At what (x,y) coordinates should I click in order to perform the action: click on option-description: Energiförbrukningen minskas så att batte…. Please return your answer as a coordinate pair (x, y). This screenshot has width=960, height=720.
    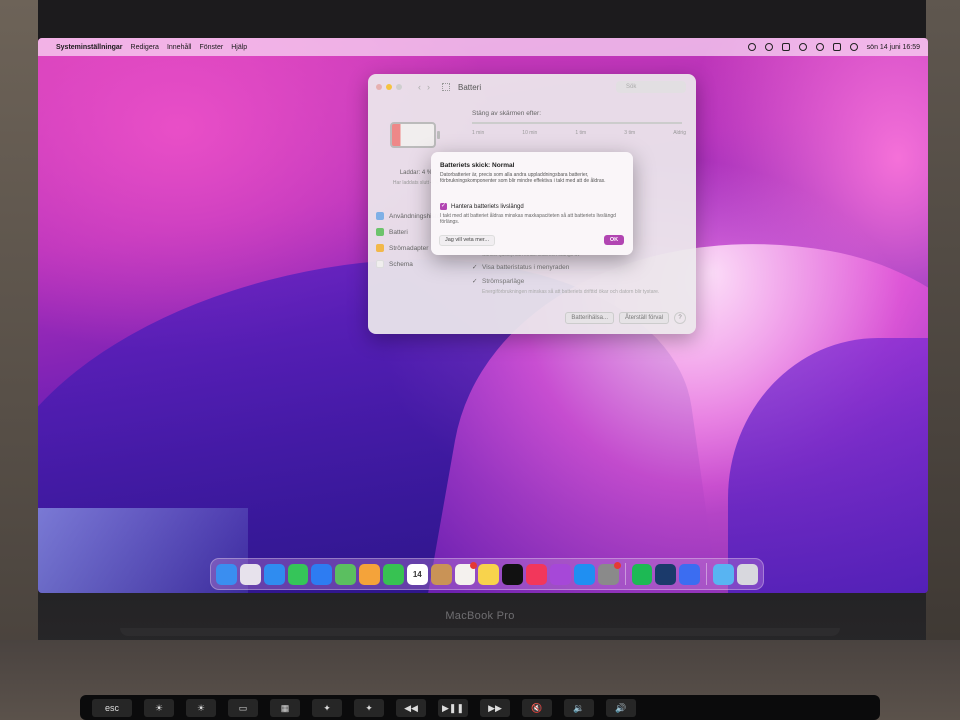
    Looking at the image, I should click on (571, 292).